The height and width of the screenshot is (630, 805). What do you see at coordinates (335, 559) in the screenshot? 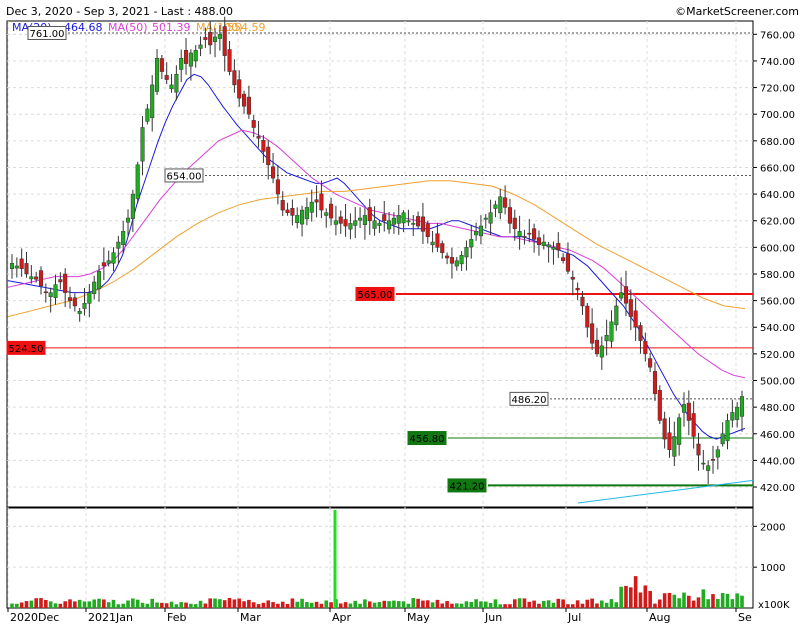
I see `volume-spike` at bounding box center [335, 559].